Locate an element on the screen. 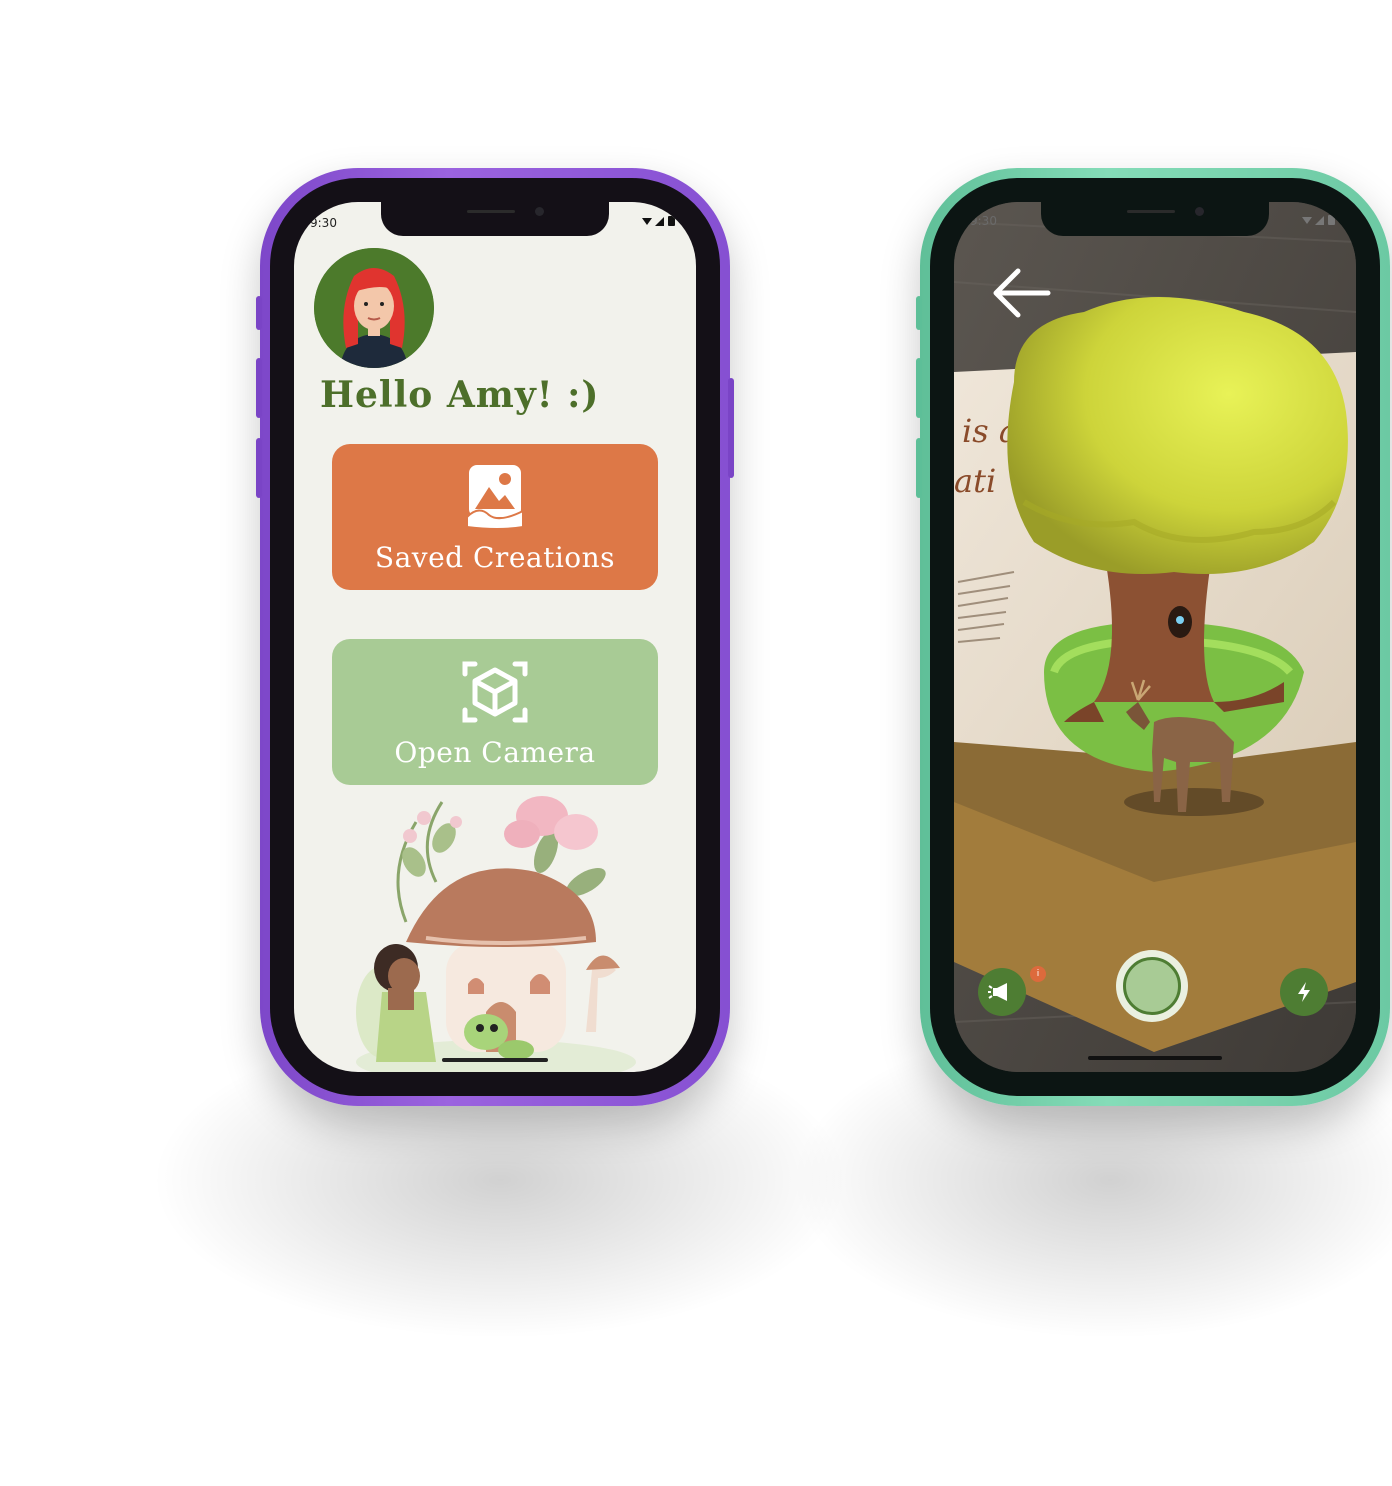  mushroom-house-illustration is located at coordinates (496, 934).